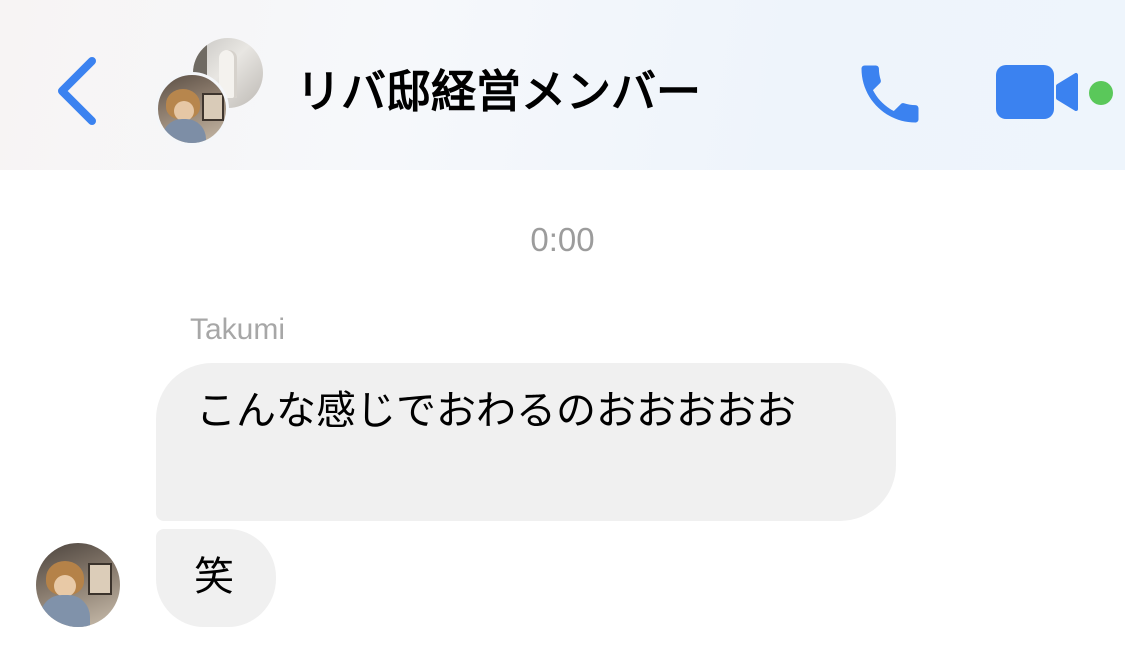  I want to click on chat-title: リバ邸経営メンバー, so click(498, 92).